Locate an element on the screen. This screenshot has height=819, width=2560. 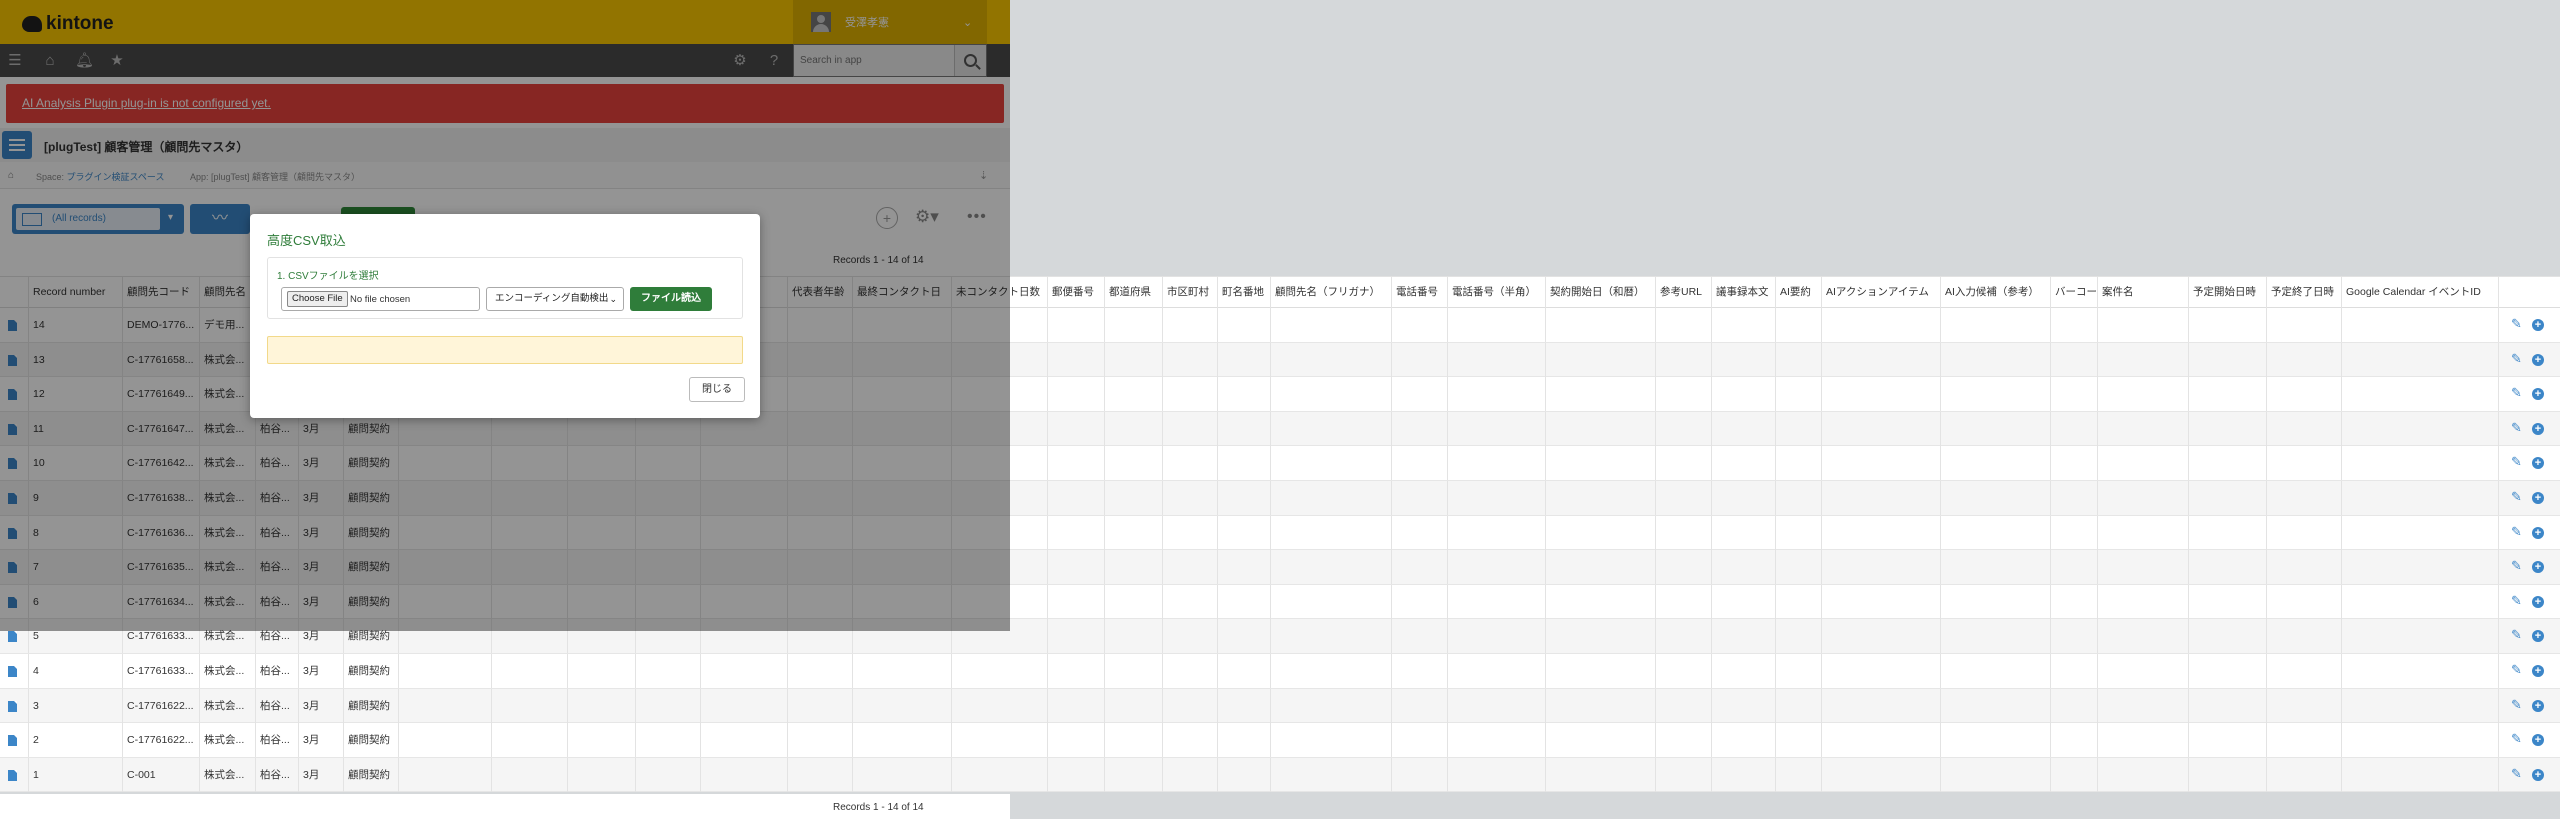
table-cell: 3月 is located at coordinates (320, 705).